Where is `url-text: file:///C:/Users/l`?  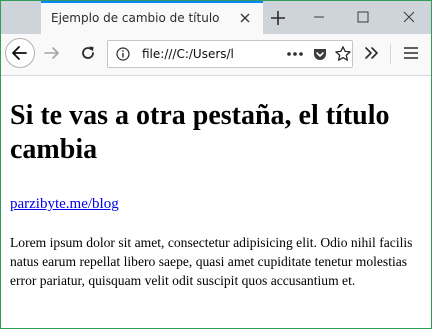
url-text: file:///C:/Users/l is located at coordinates (207, 54).